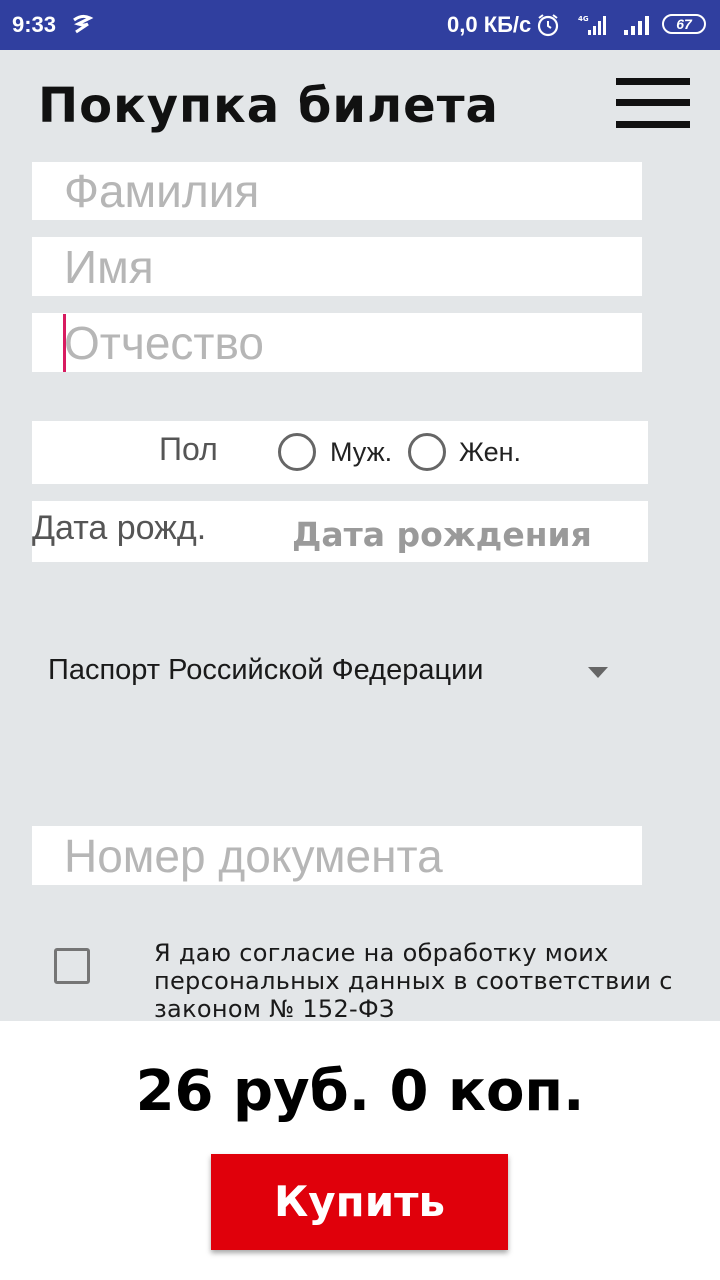  I want to click on signal-4g-icon: 4G, so click(592, 25).